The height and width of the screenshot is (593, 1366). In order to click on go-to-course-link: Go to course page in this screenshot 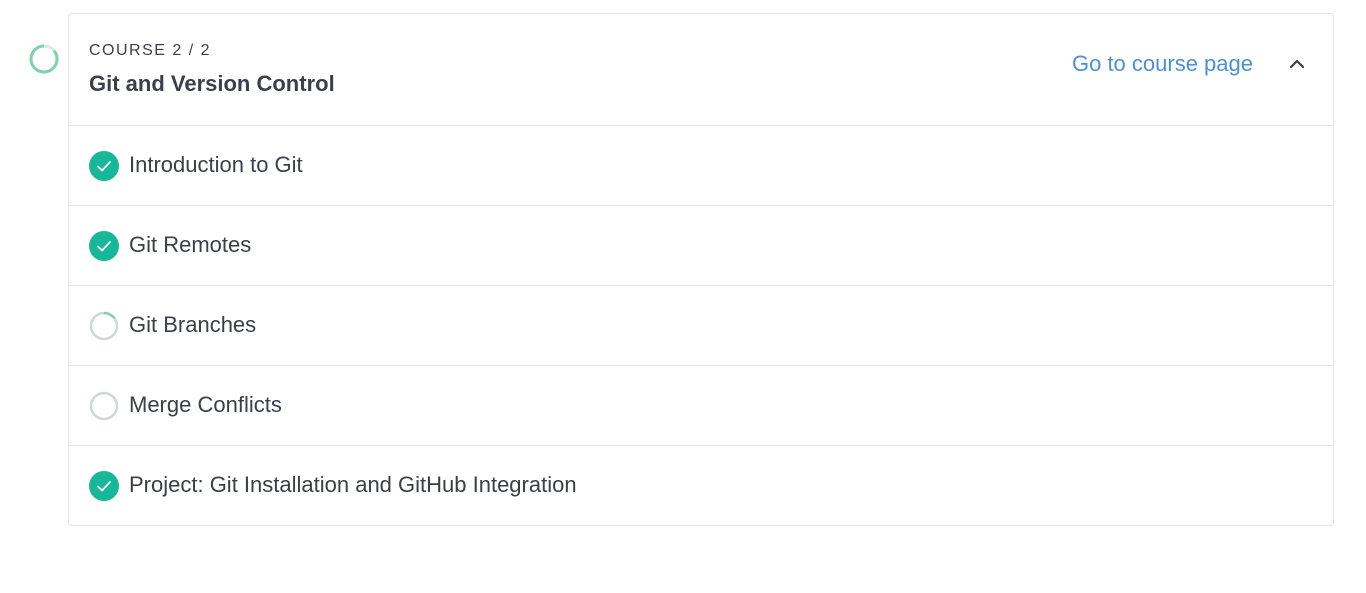, I will do `click(1162, 64)`.